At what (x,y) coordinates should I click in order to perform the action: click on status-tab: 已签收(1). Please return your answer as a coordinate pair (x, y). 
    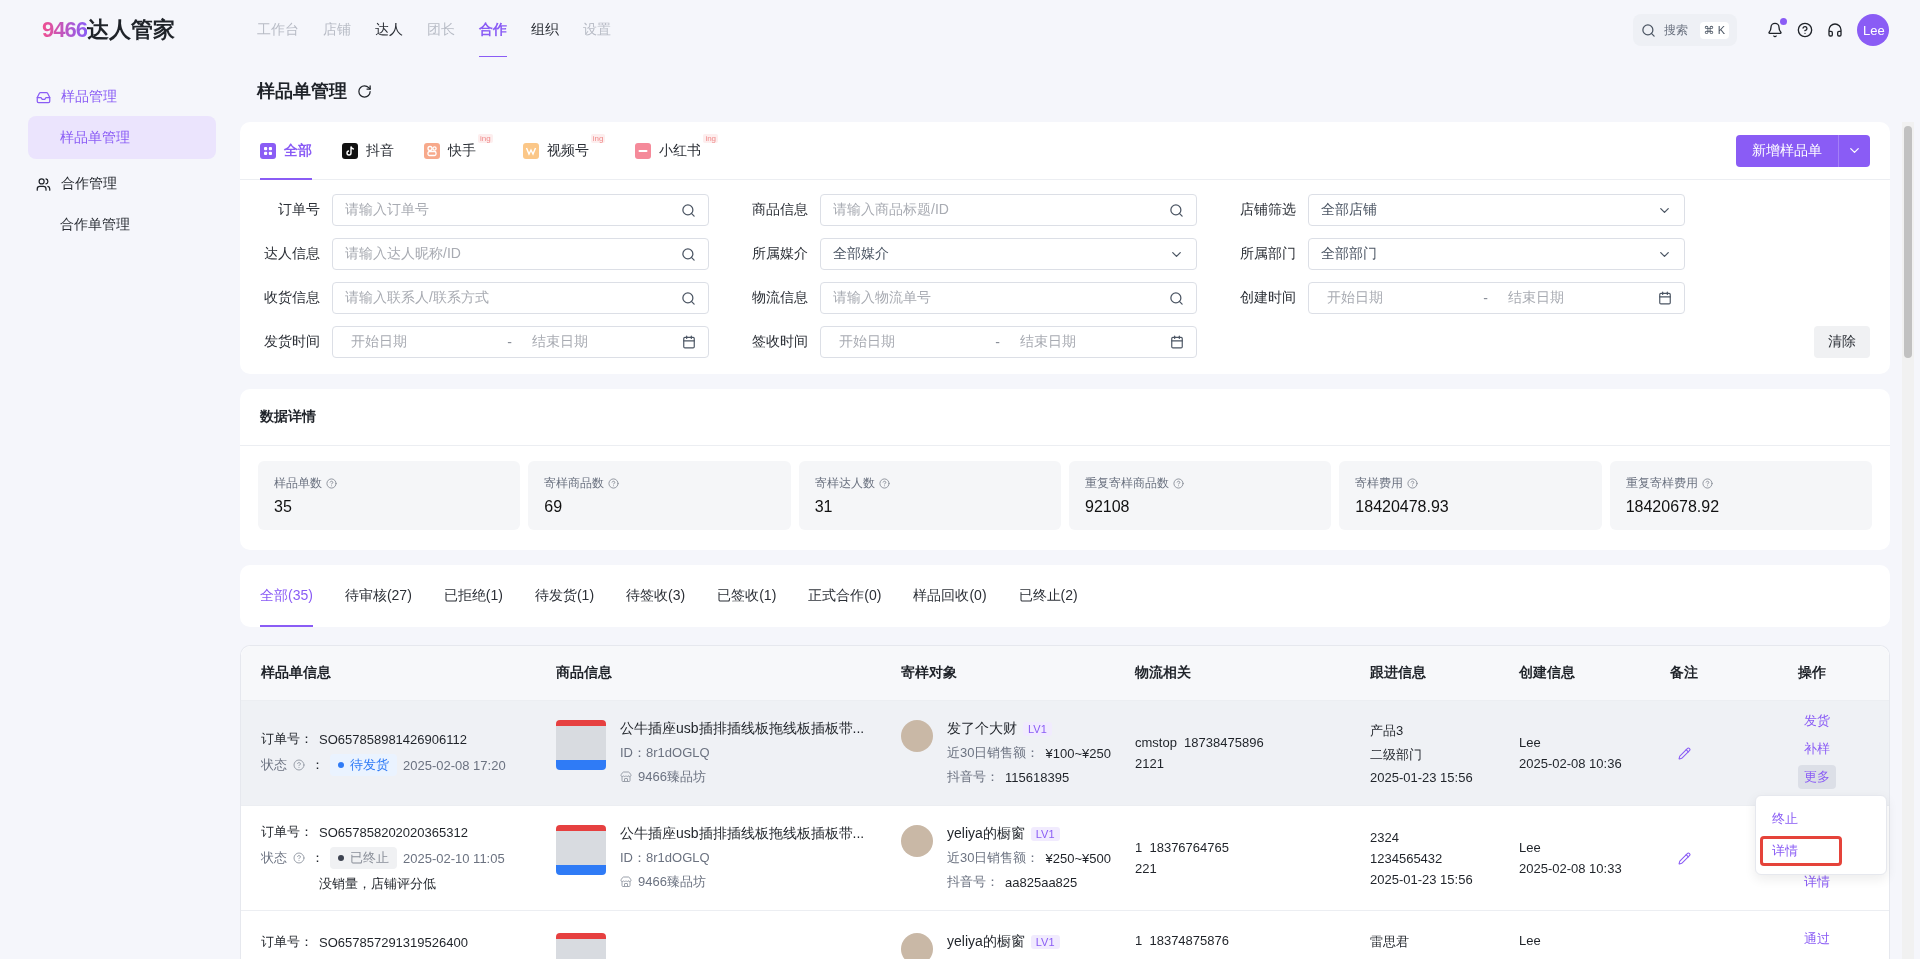
    Looking at the image, I should click on (747, 596).